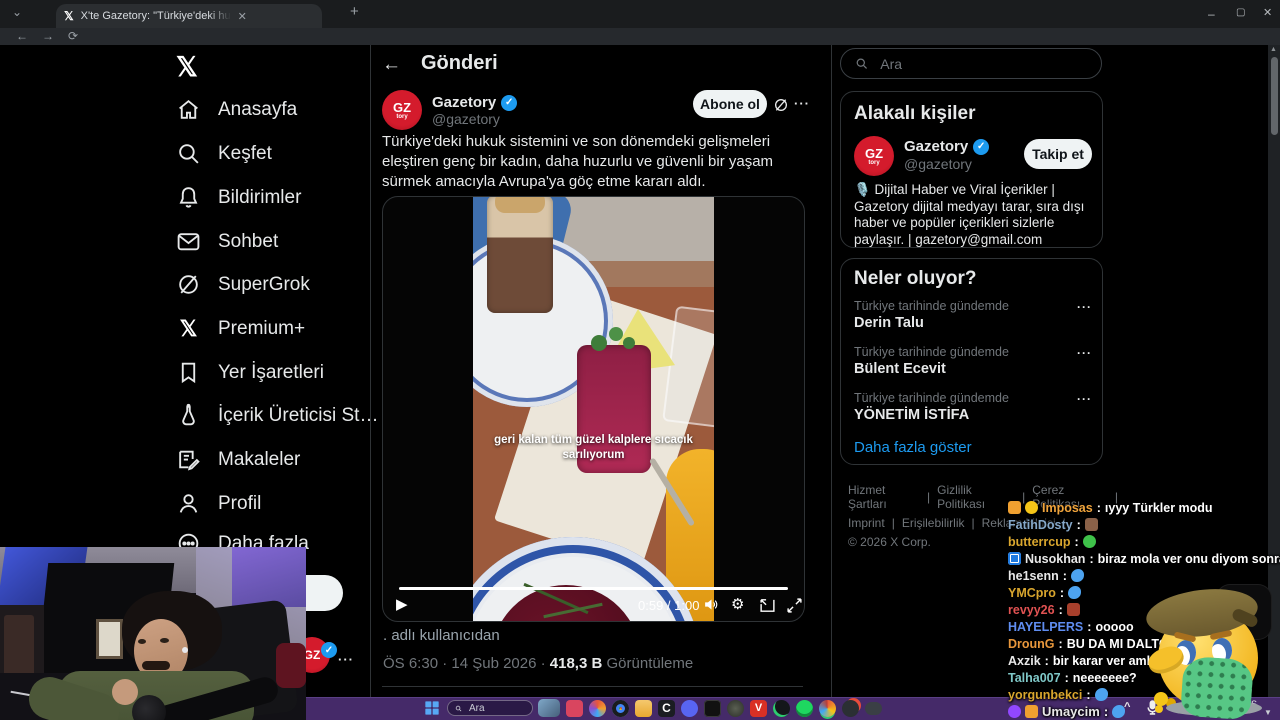  What do you see at coordinates (1161, 699) in the screenshot?
I see `emote-coins` at bounding box center [1161, 699].